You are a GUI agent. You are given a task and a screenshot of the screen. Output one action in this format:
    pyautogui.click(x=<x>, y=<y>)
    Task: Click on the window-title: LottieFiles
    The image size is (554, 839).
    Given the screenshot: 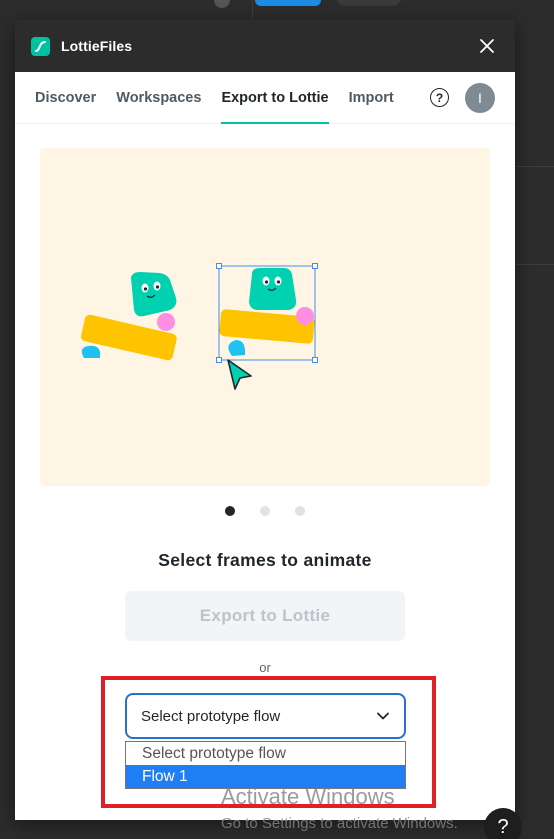 What is the action you would take?
    pyautogui.click(x=97, y=46)
    